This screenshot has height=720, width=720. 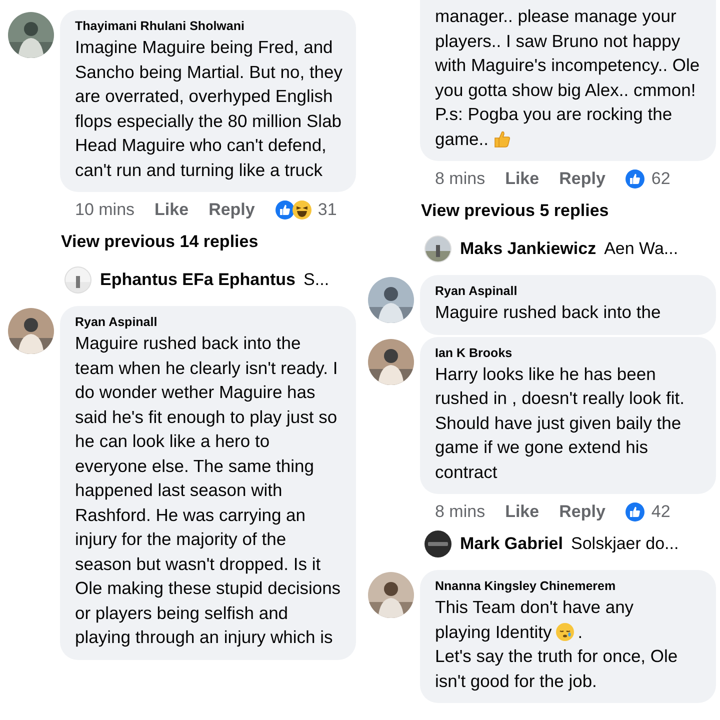 What do you see at coordinates (502, 138) in the screenshot?
I see `thumbs-up-icon` at bounding box center [502, 138].